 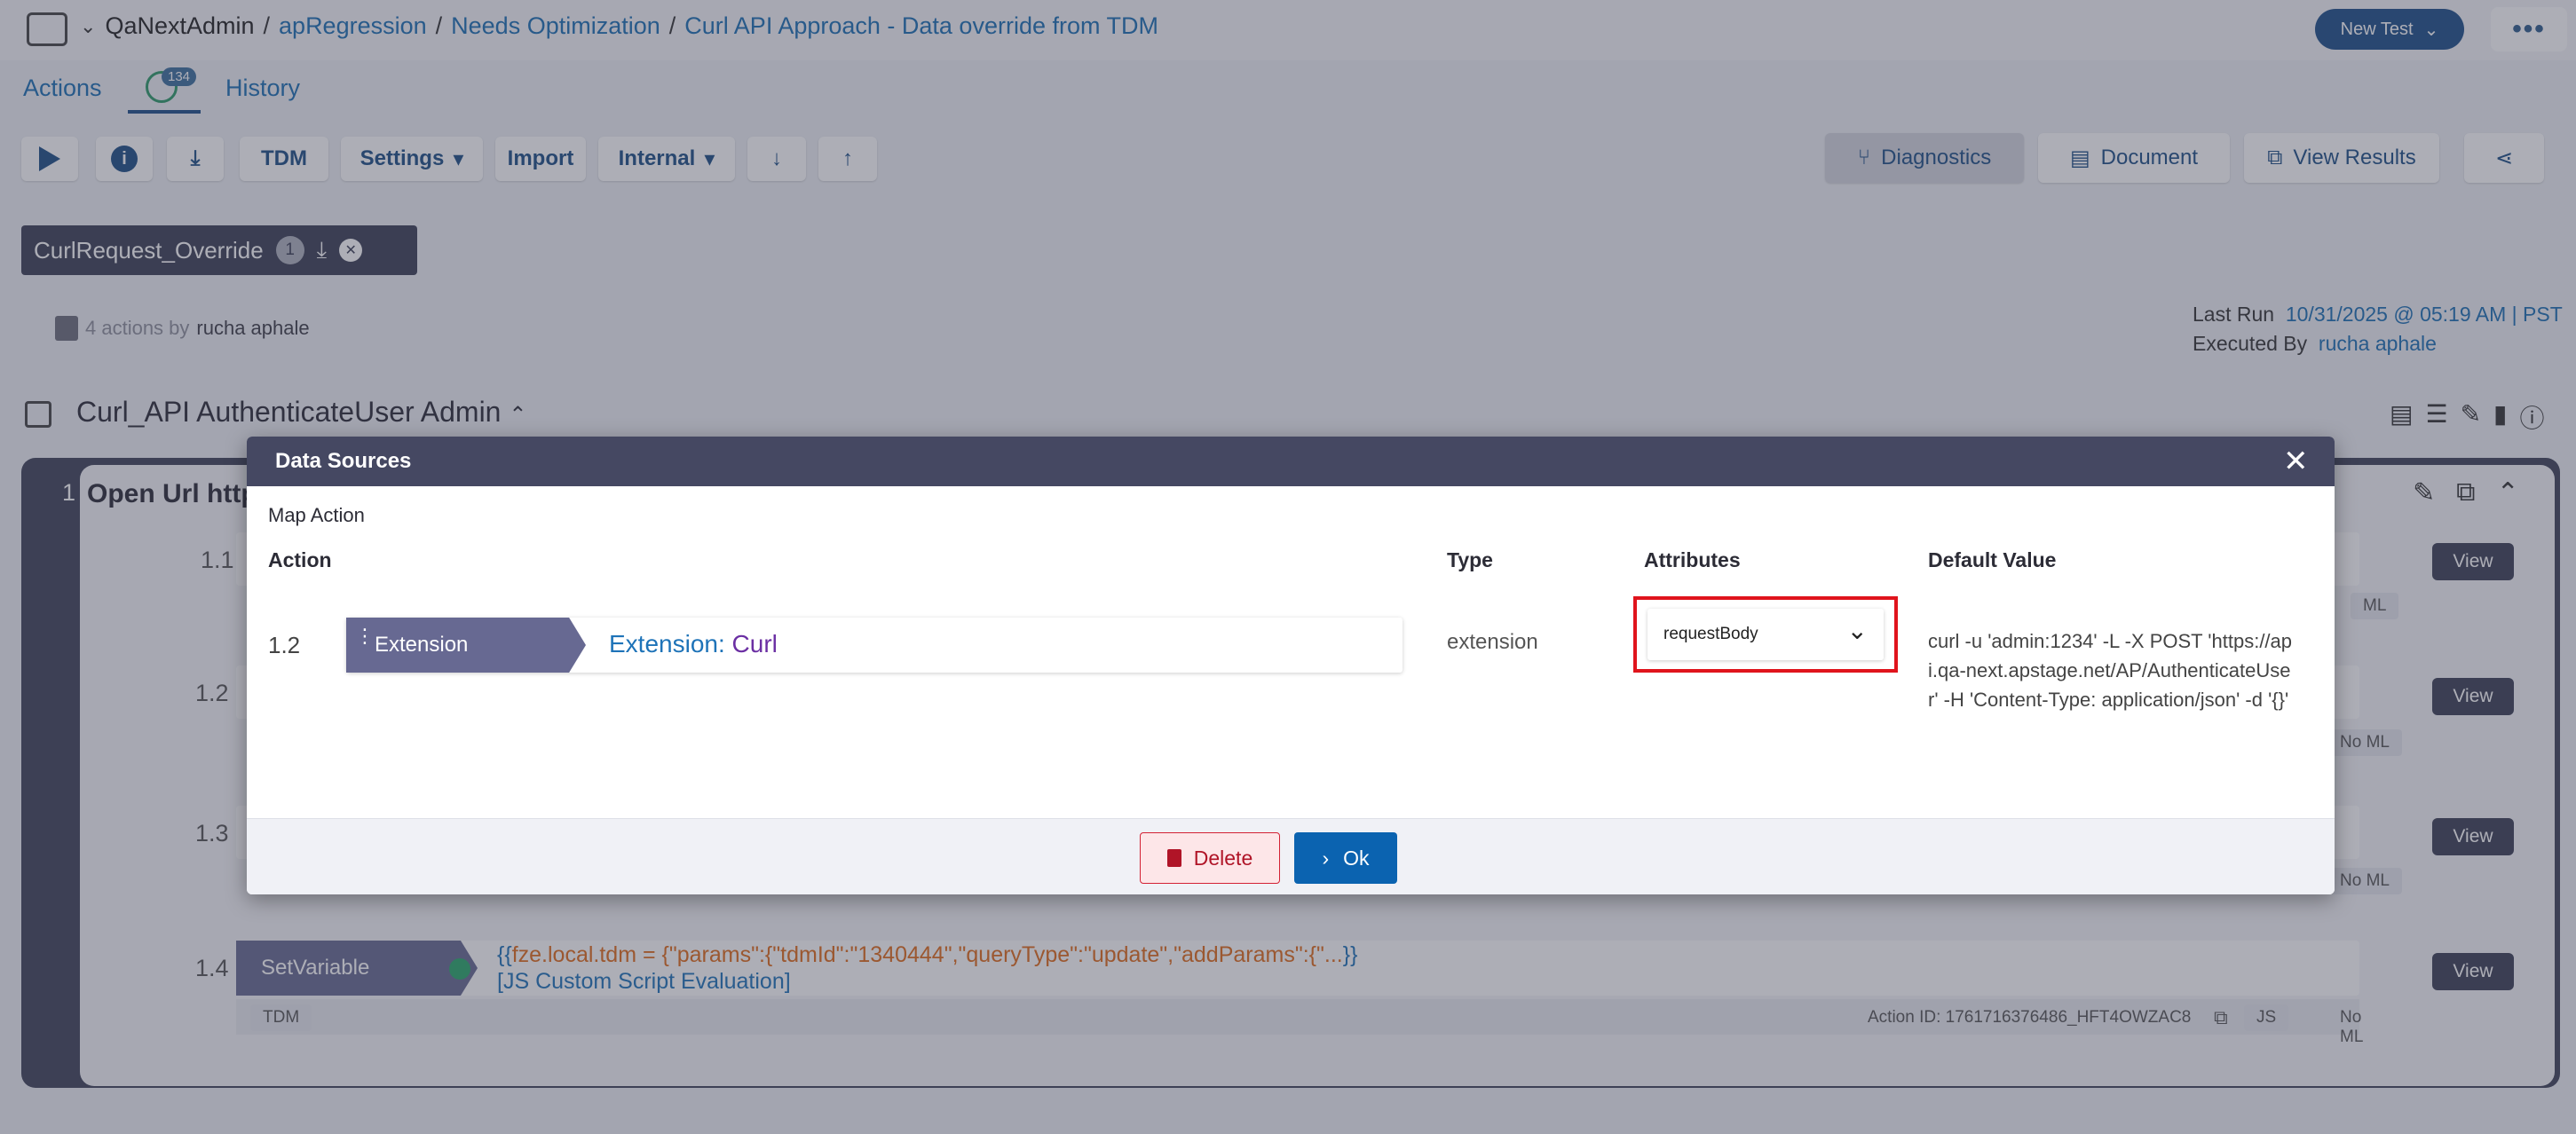 What do you see at coordinates (1223, 858) in the screenshot?
I see `delete-label: Delete` at bounding box center [1223, 858].